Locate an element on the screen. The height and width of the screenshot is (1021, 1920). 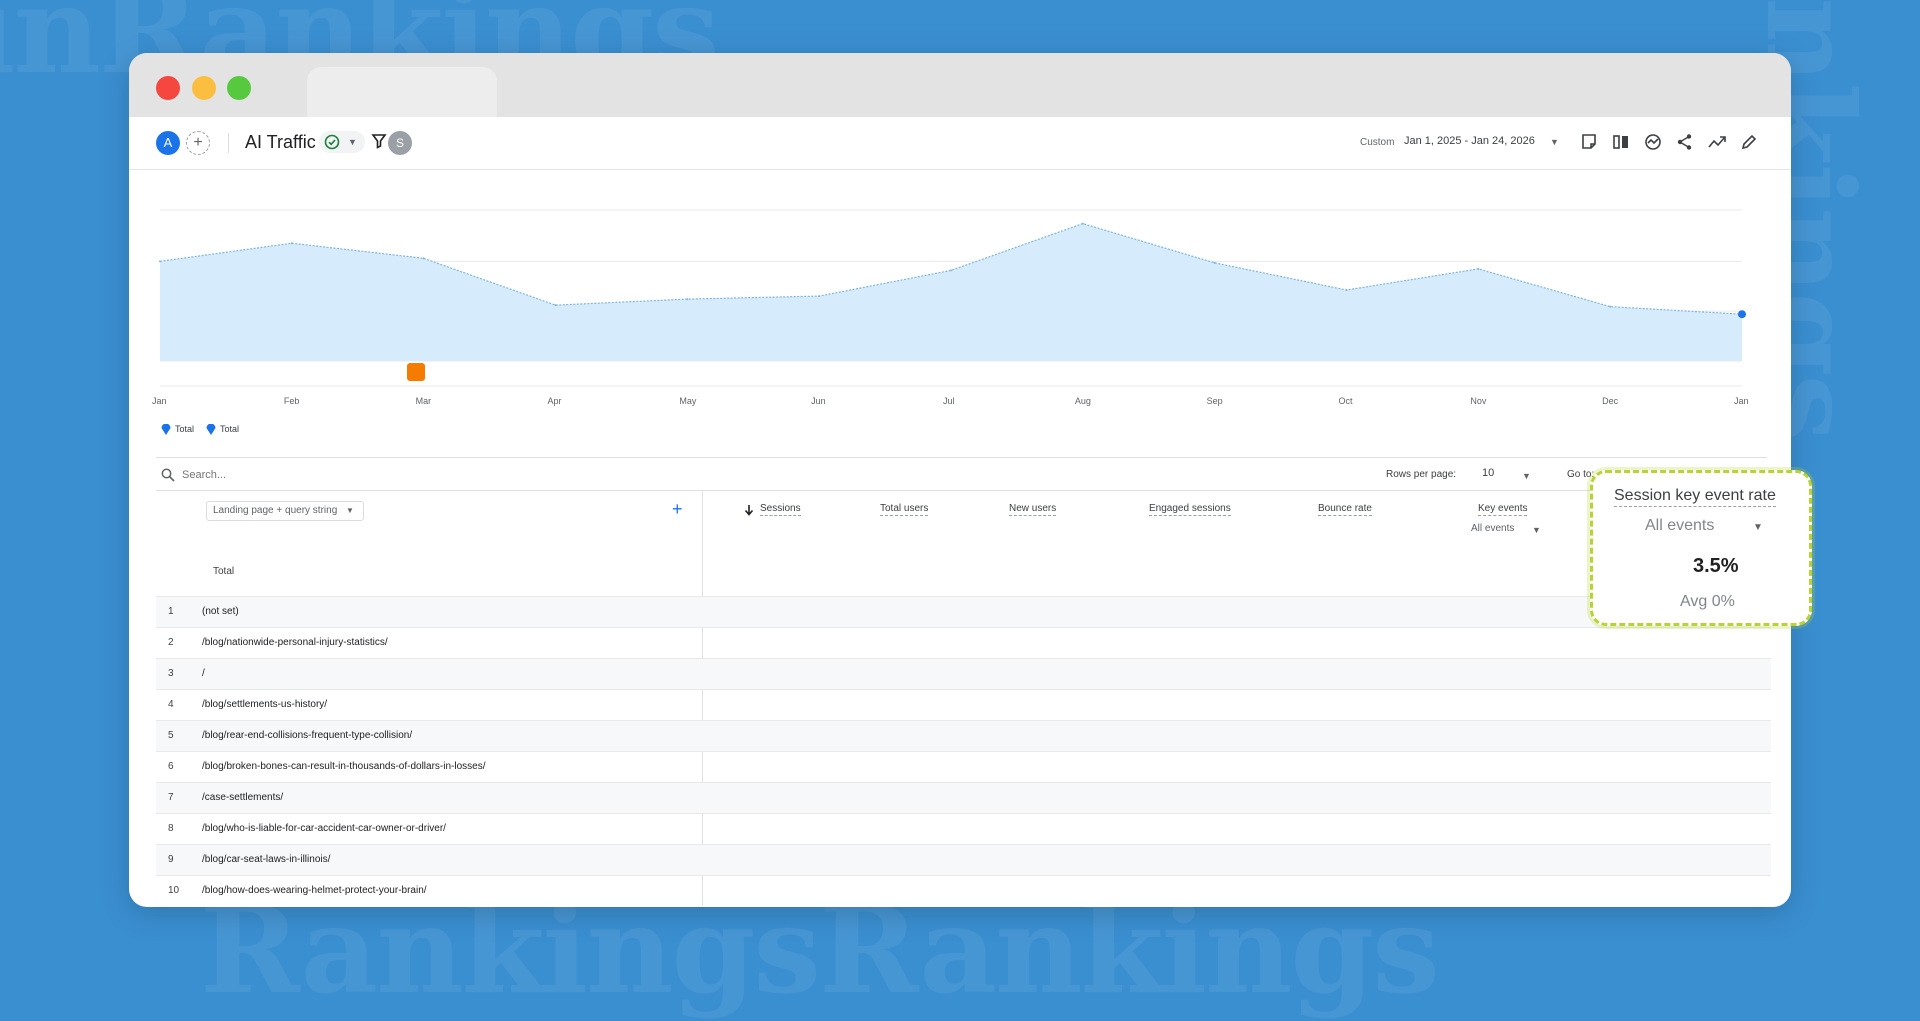
row-number: 6 is located at coordinates (171, 766).